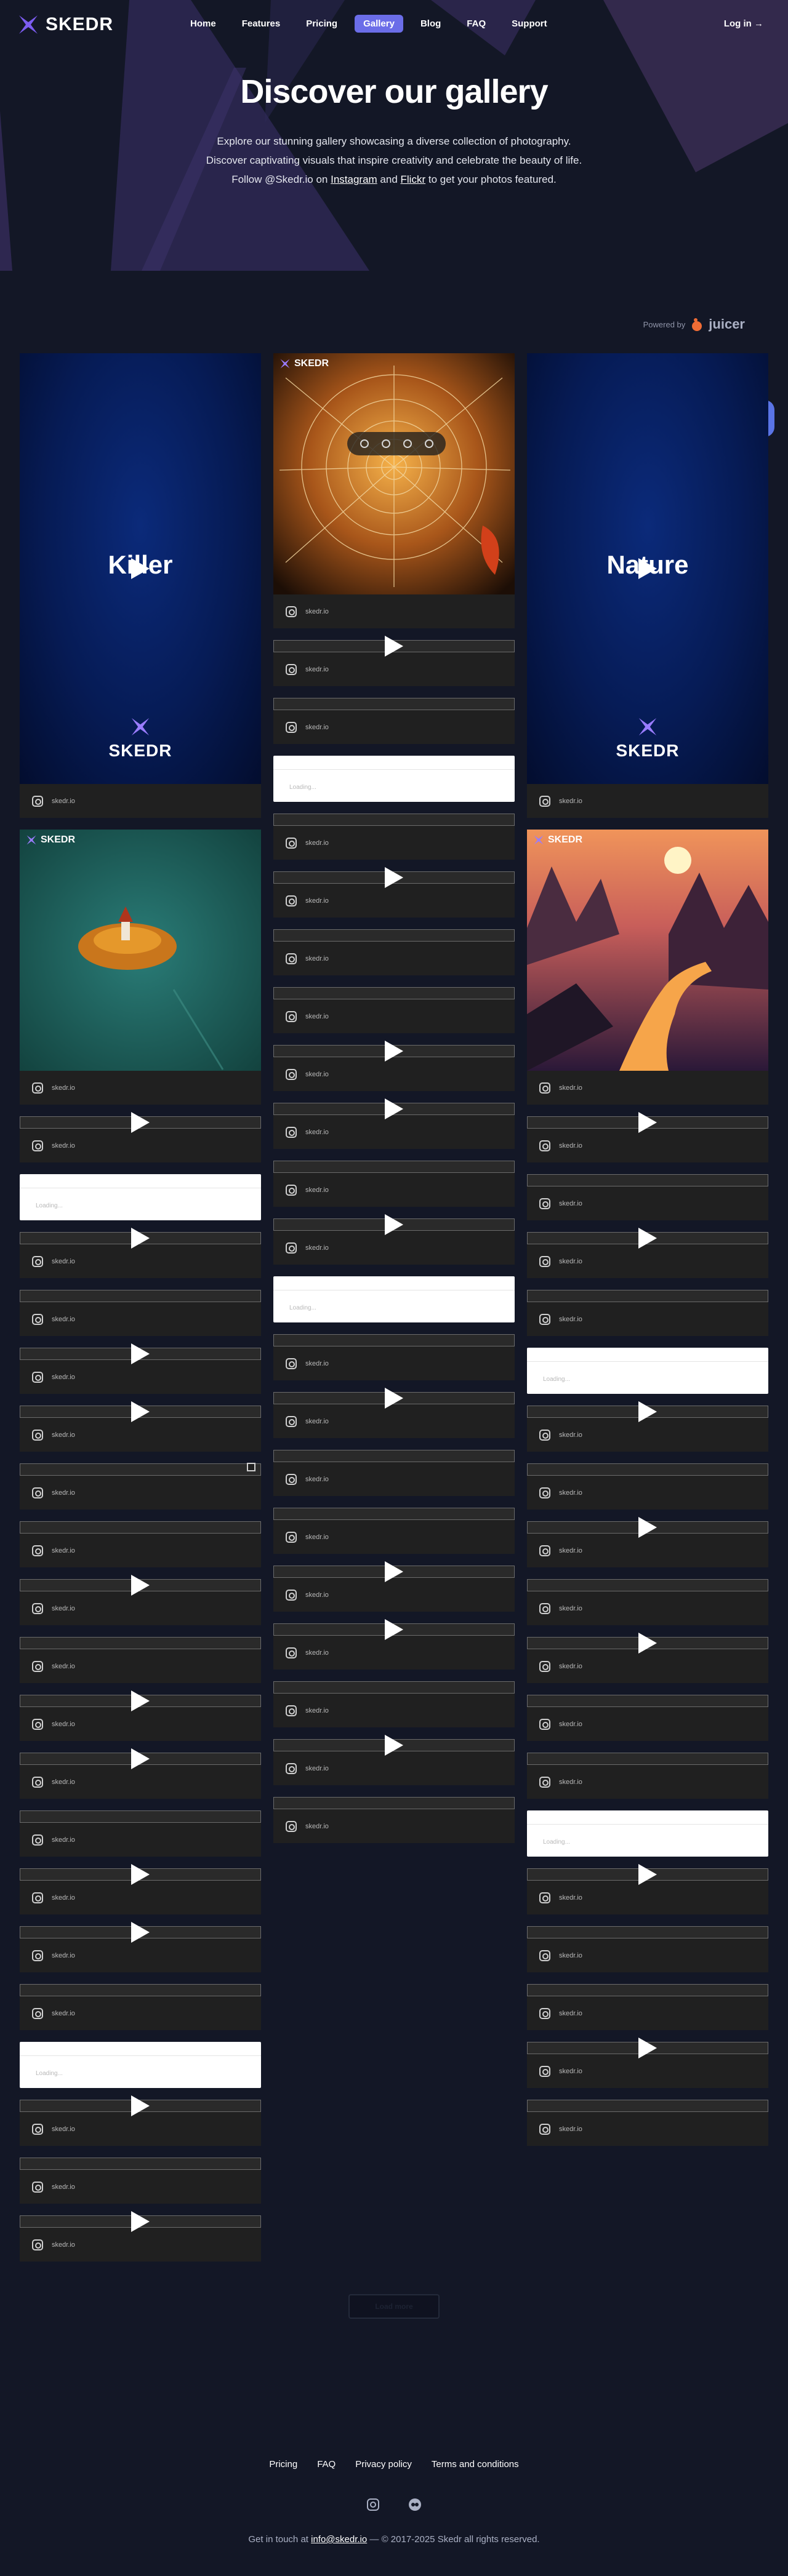  I want to click on gallery-card: Killer SKEDR skedr.io, so click(140, 585).